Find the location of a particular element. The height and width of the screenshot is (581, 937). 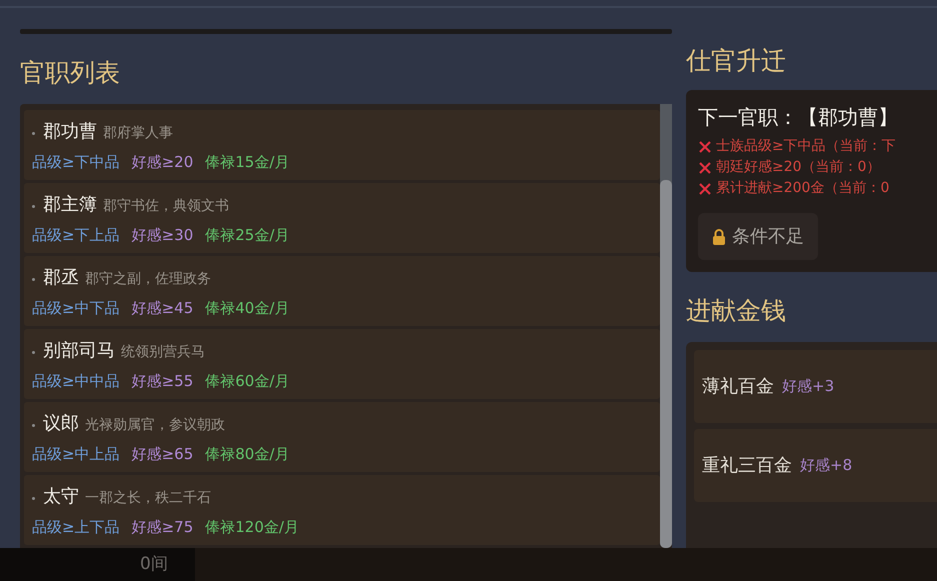

office-description: 一郡之长，秩二千石 is located at coordinates (148, 498).